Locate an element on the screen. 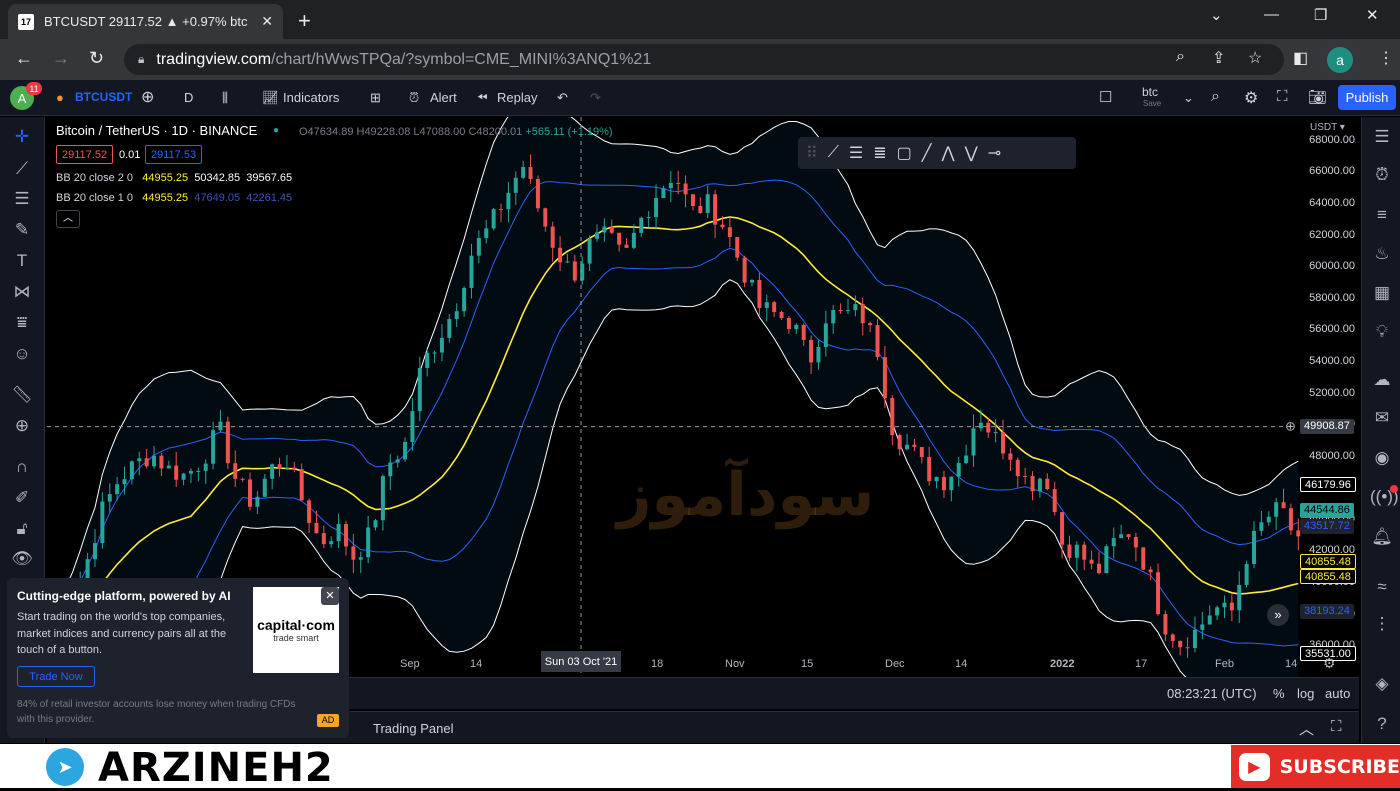 This screenshot has width=1400, height=791. close-window-button: ✕ is located at coordinates (1372, 15).